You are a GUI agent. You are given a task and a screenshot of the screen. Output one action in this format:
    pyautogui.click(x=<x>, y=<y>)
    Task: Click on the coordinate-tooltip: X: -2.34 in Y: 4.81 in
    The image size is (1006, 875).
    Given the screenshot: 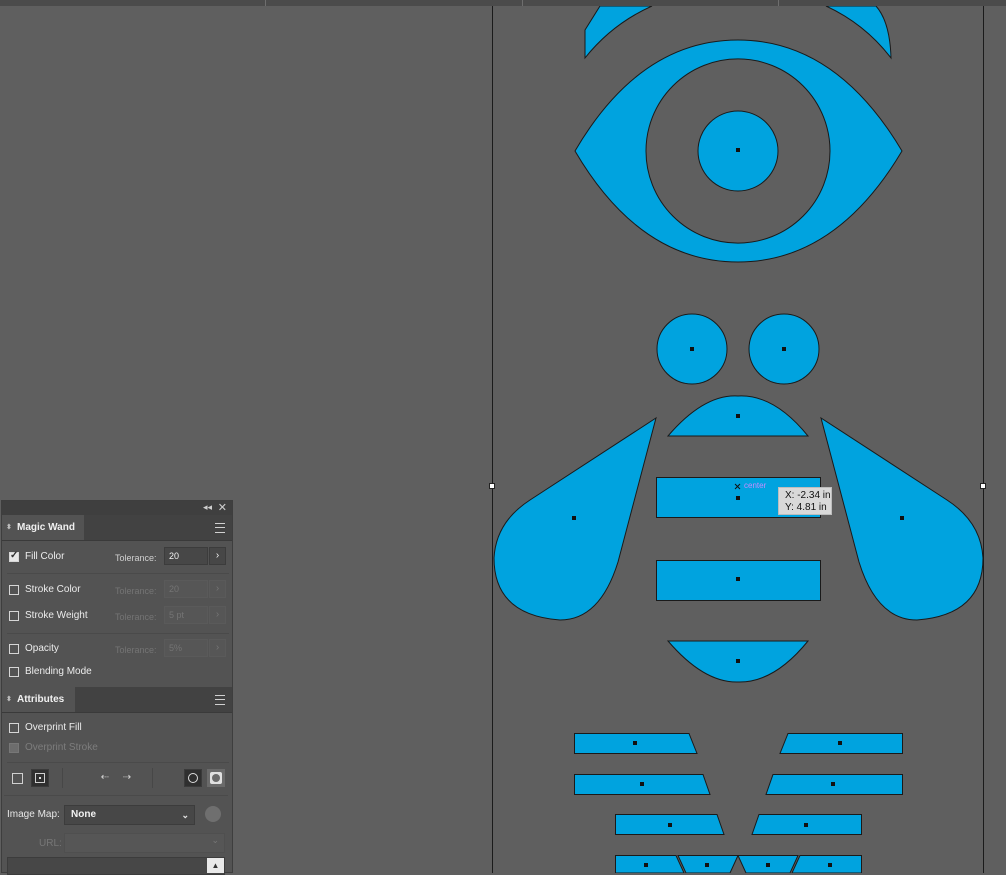 What is the action you would take?
    pyautogui.click(x=805, y=501)
    